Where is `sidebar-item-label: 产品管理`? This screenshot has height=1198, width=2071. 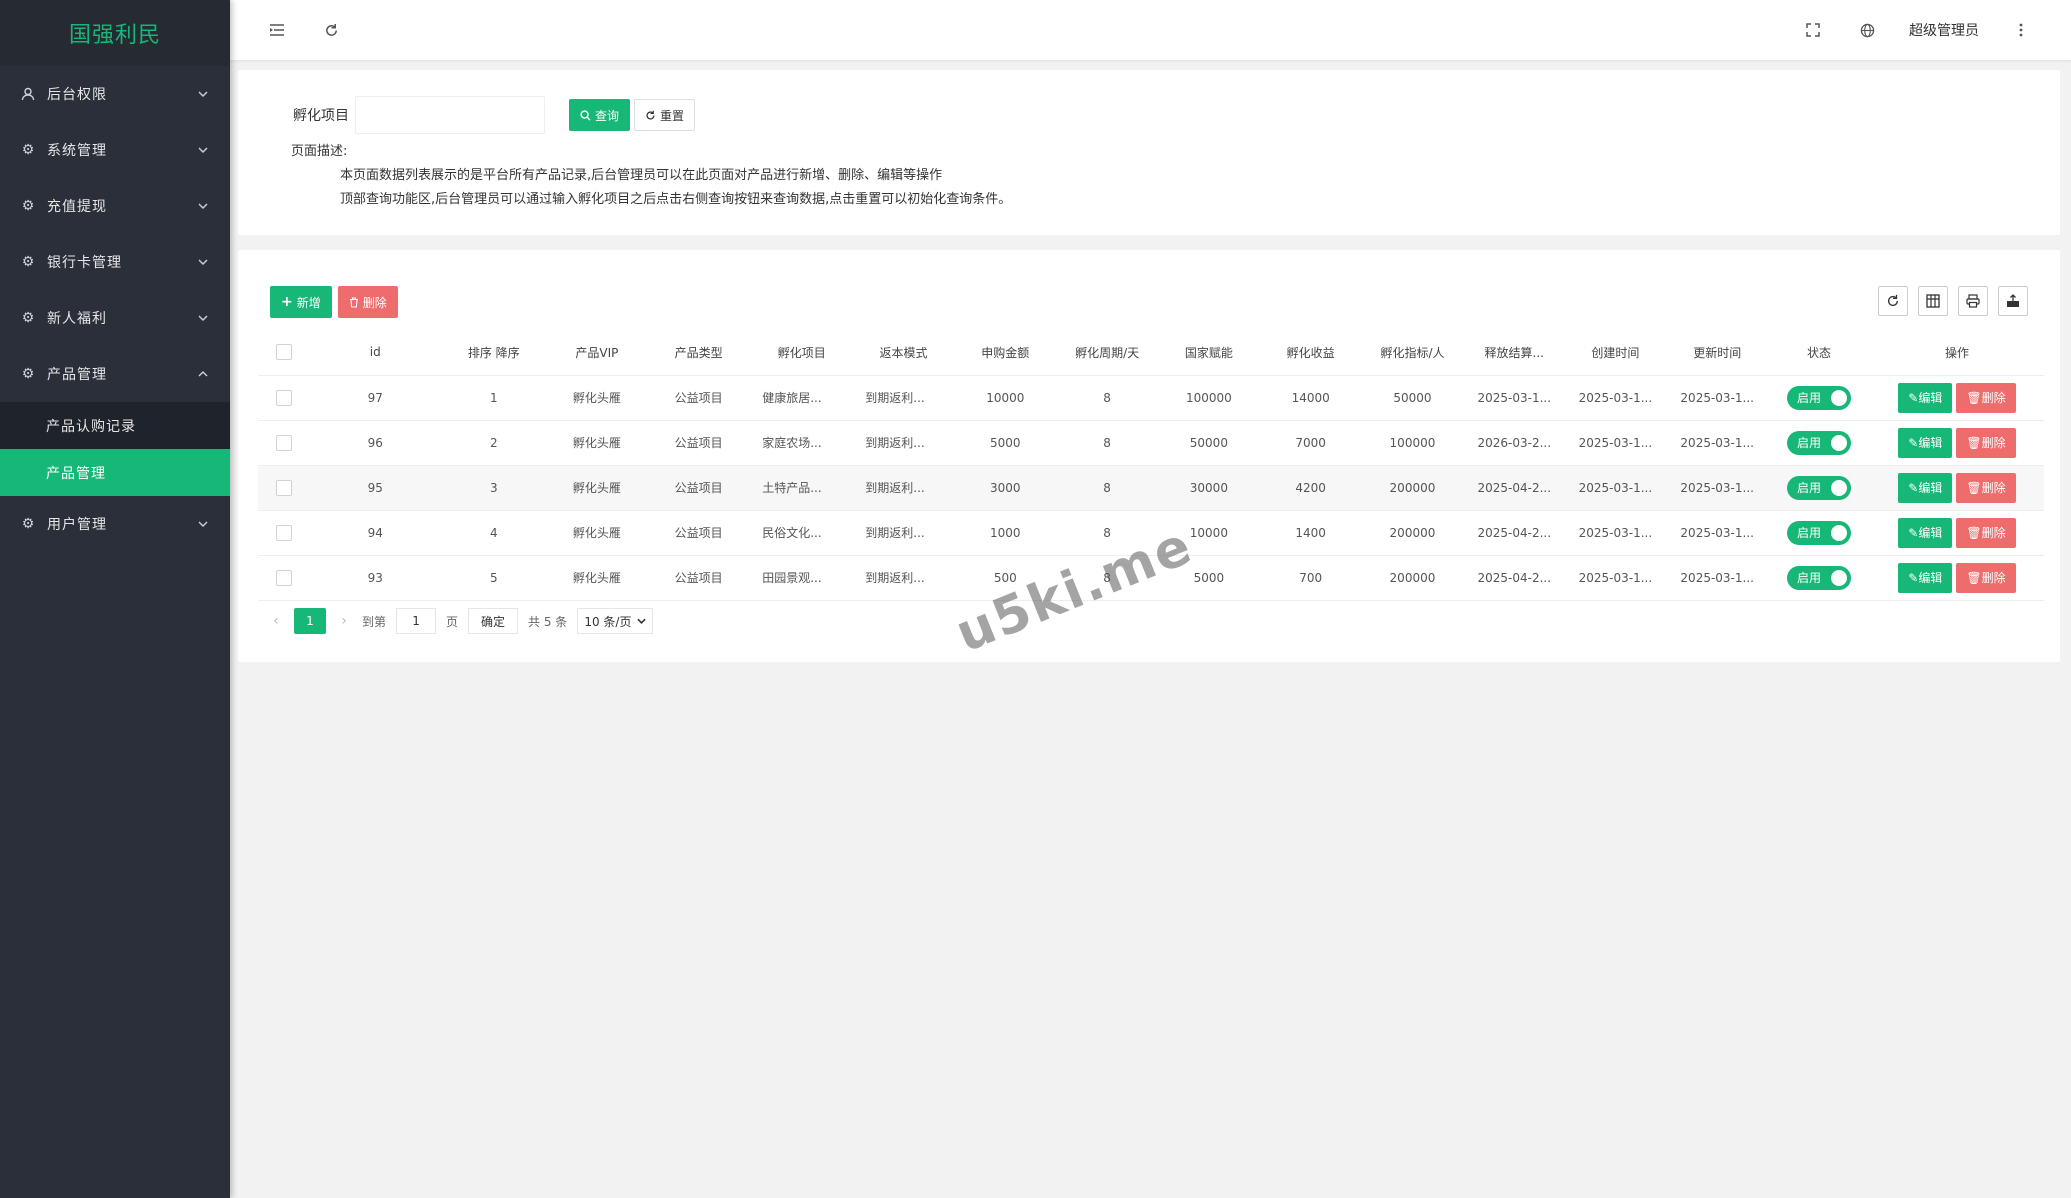 sidebar-item-label: 产品管理 is located at coordinates (77, 375).